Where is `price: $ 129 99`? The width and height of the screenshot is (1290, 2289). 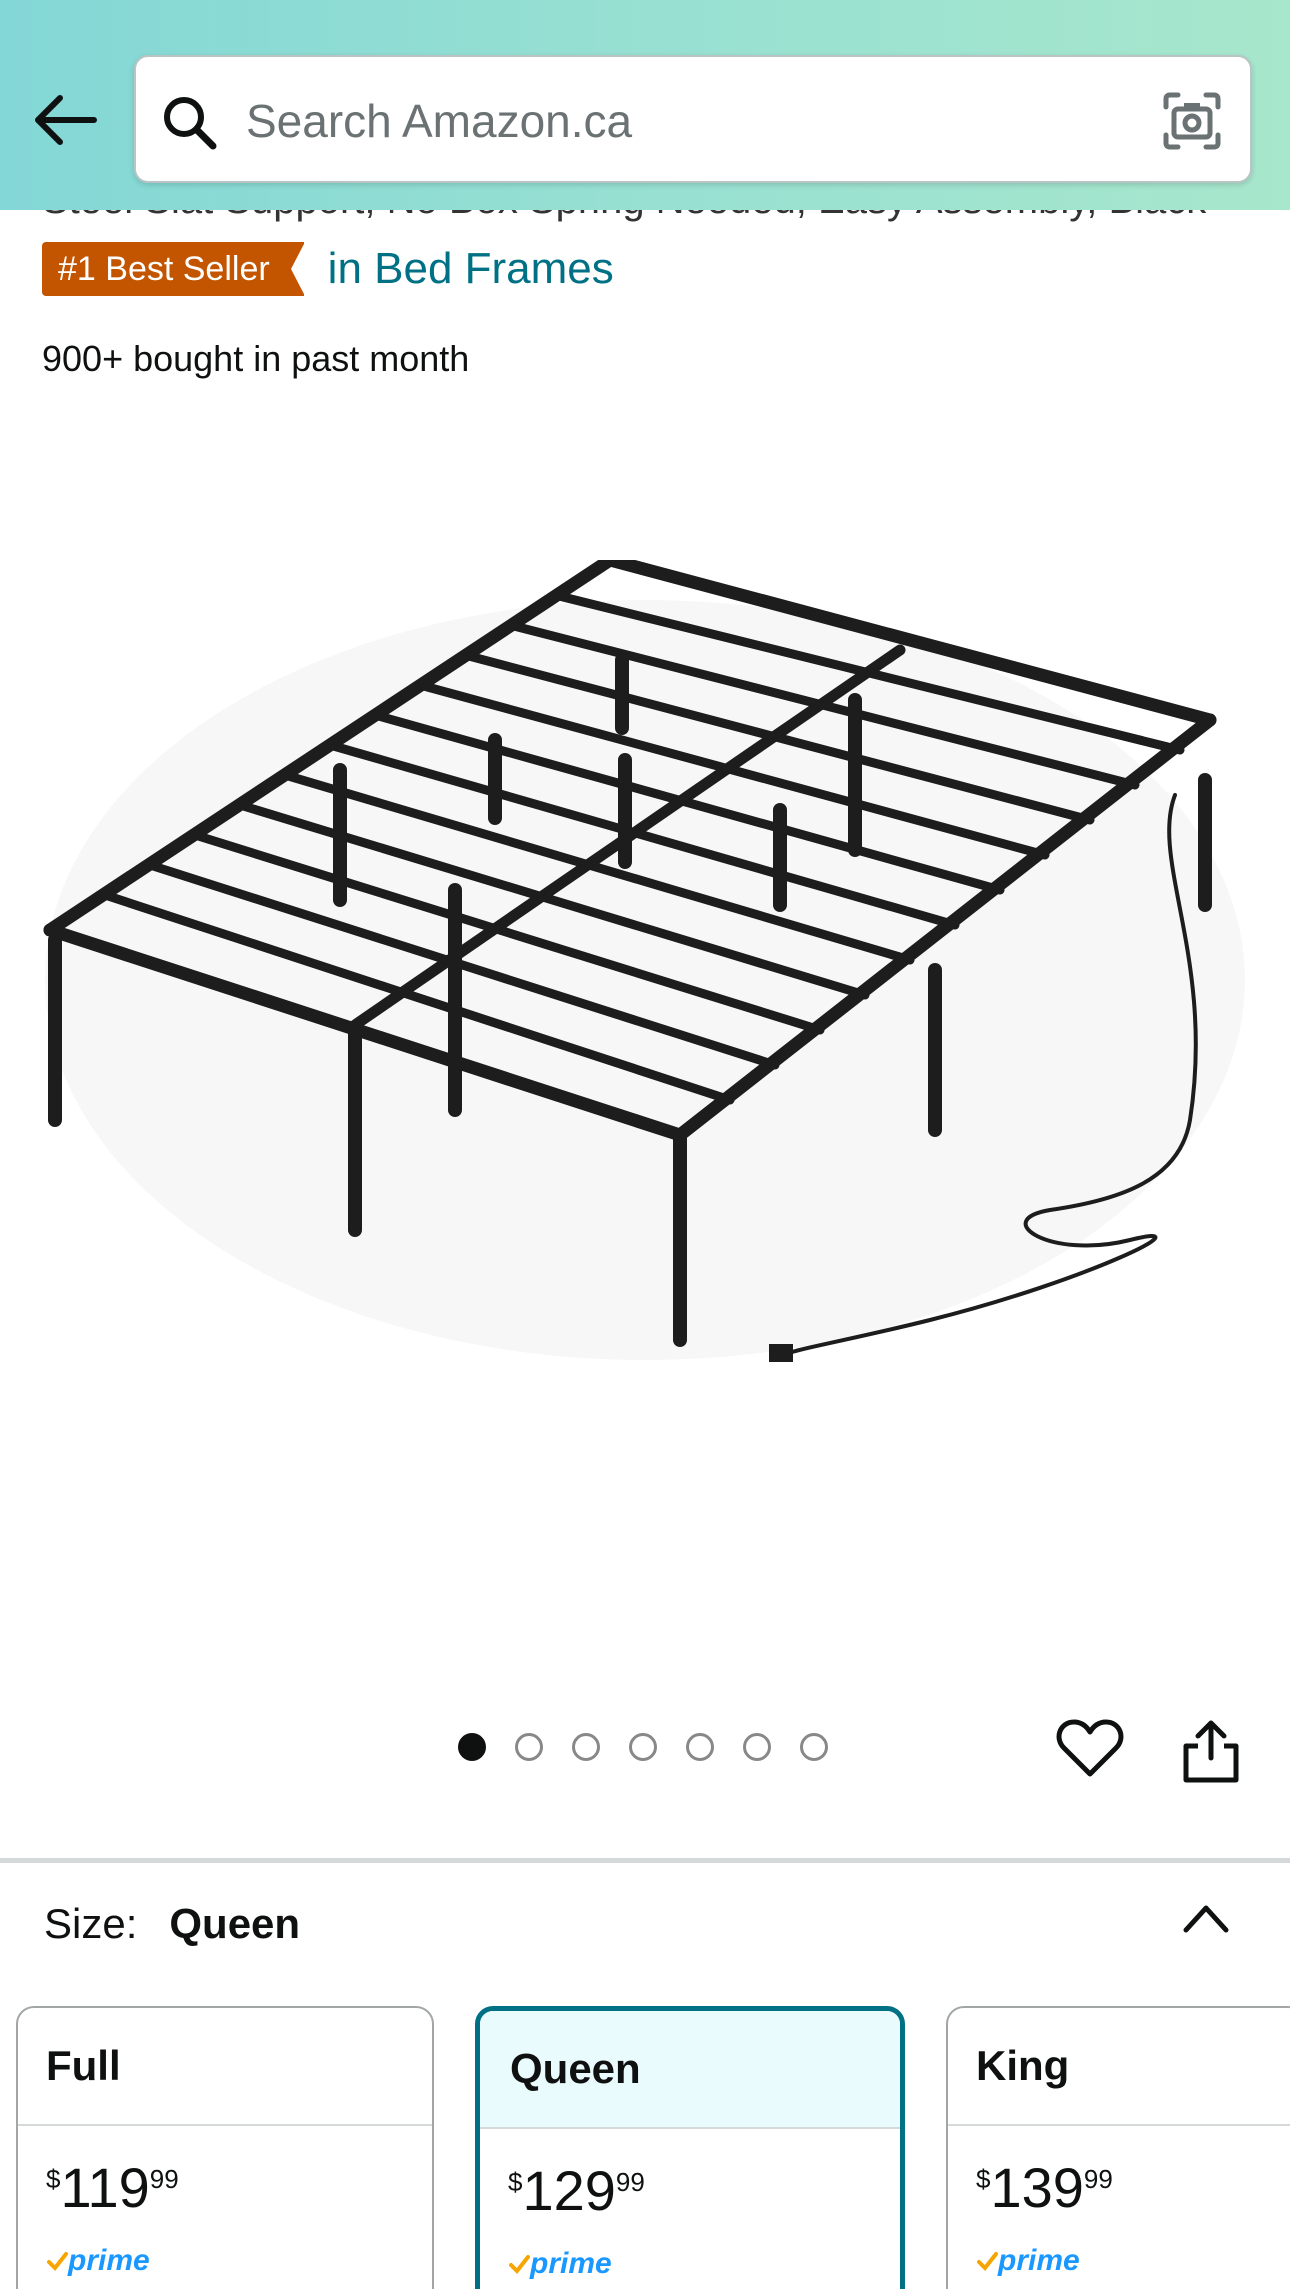 price: $ 129 99 is located at coordinates (576, 2191).